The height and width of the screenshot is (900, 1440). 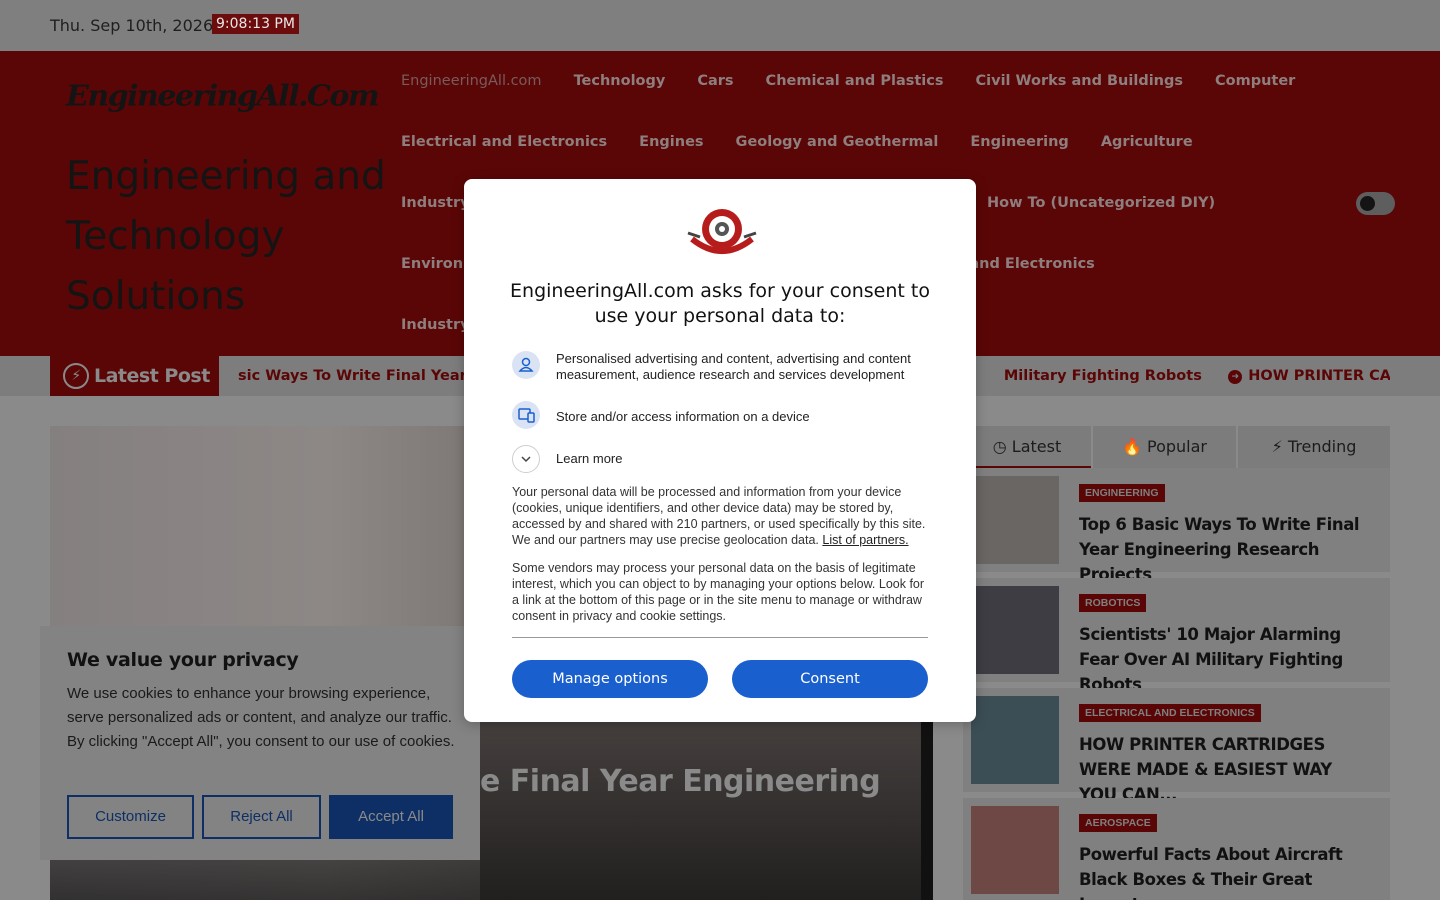 I want to click on ticker-item: Military Fighting Robots, so click(x=1103, y=376).